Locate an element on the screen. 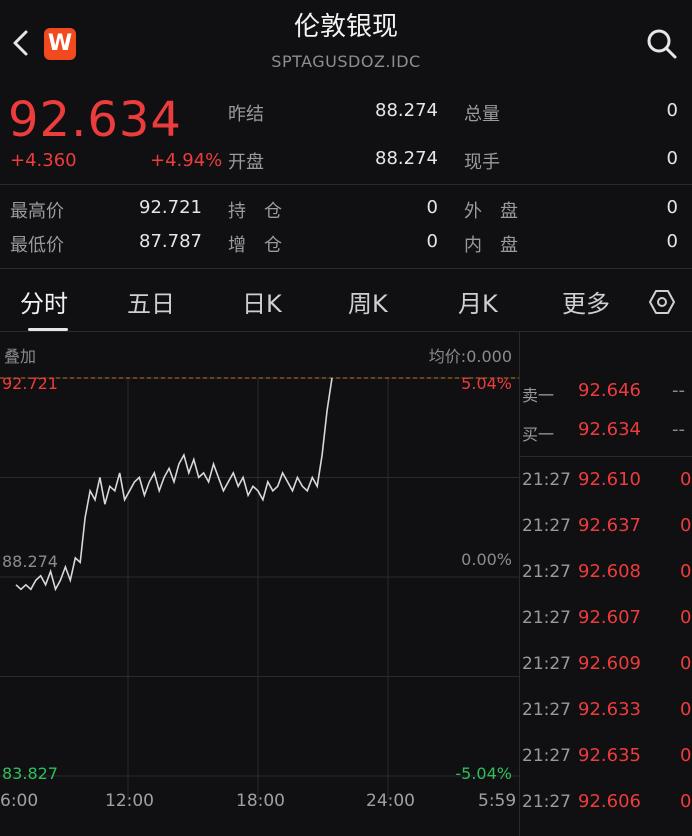  low-label: 最低价 is located at coordinates (37, 245).